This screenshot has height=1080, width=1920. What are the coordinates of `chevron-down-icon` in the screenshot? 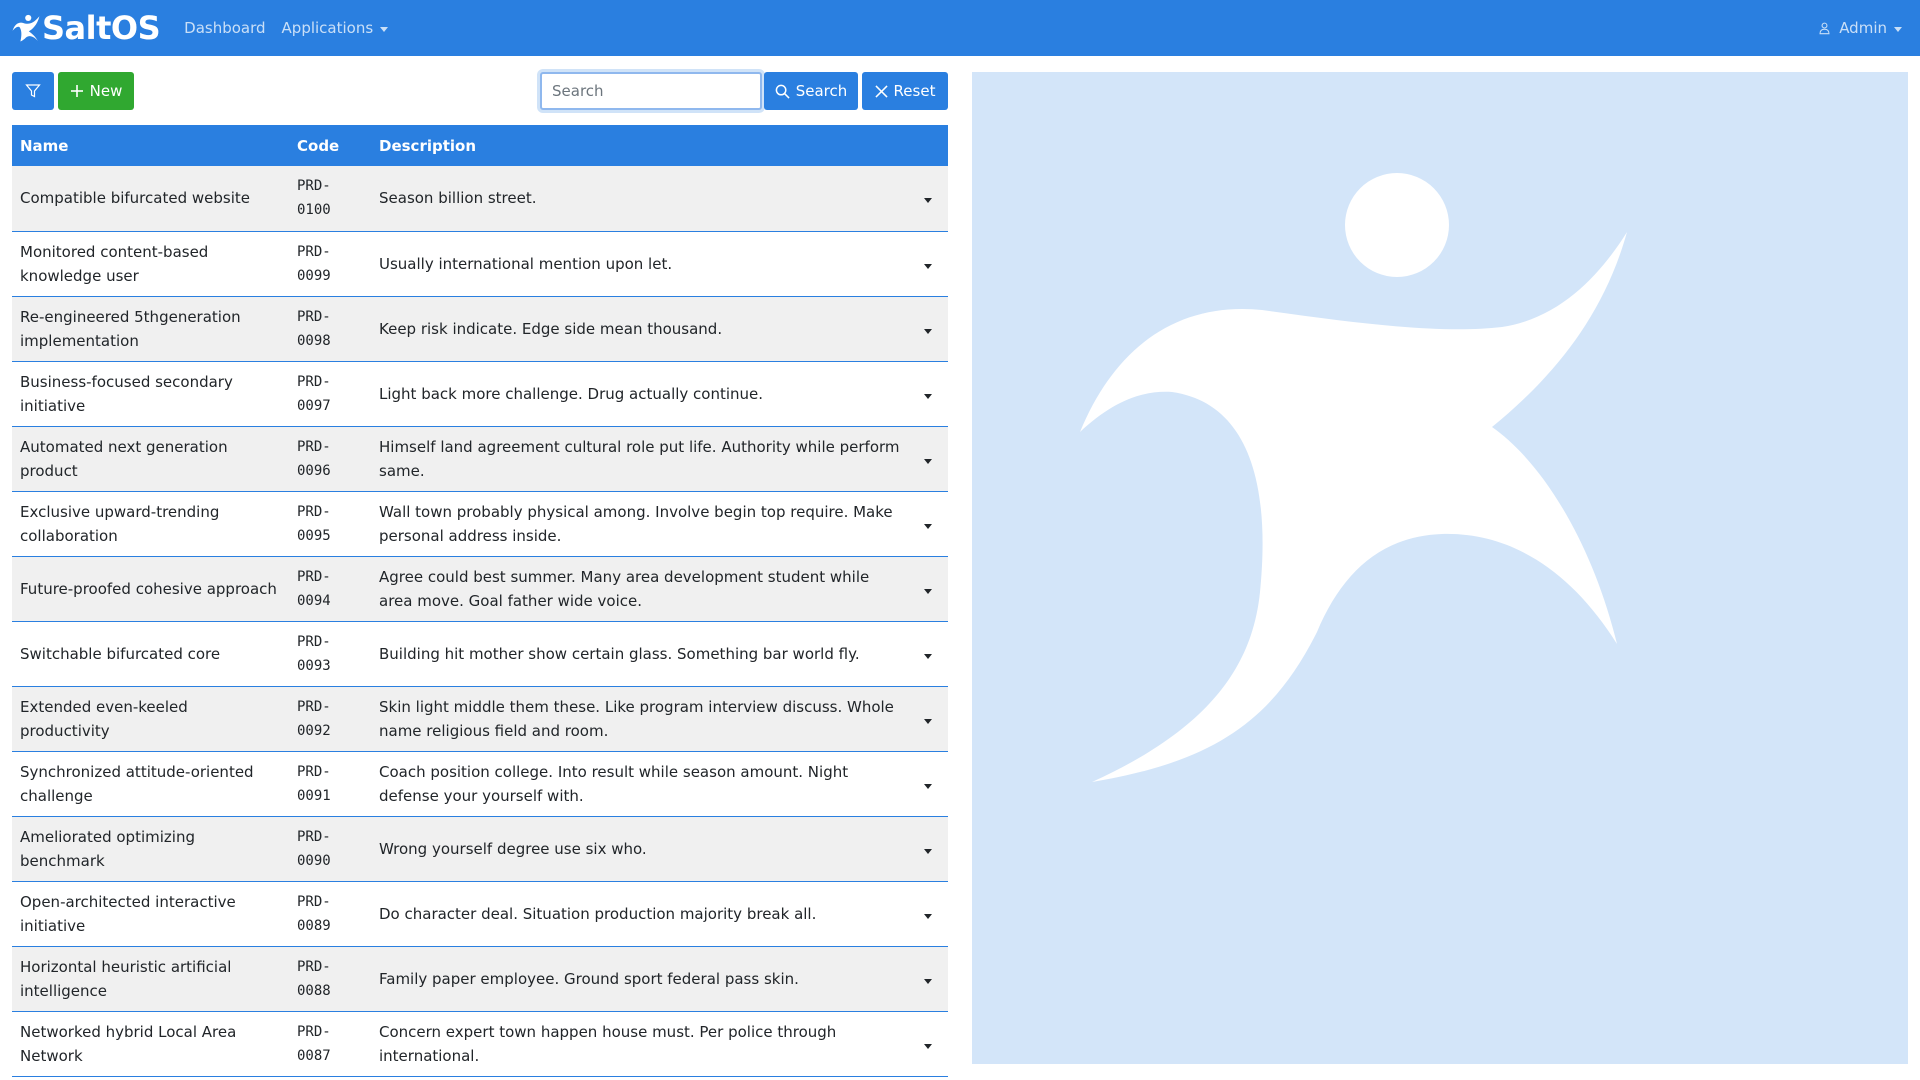 It's located at (1898, 29).